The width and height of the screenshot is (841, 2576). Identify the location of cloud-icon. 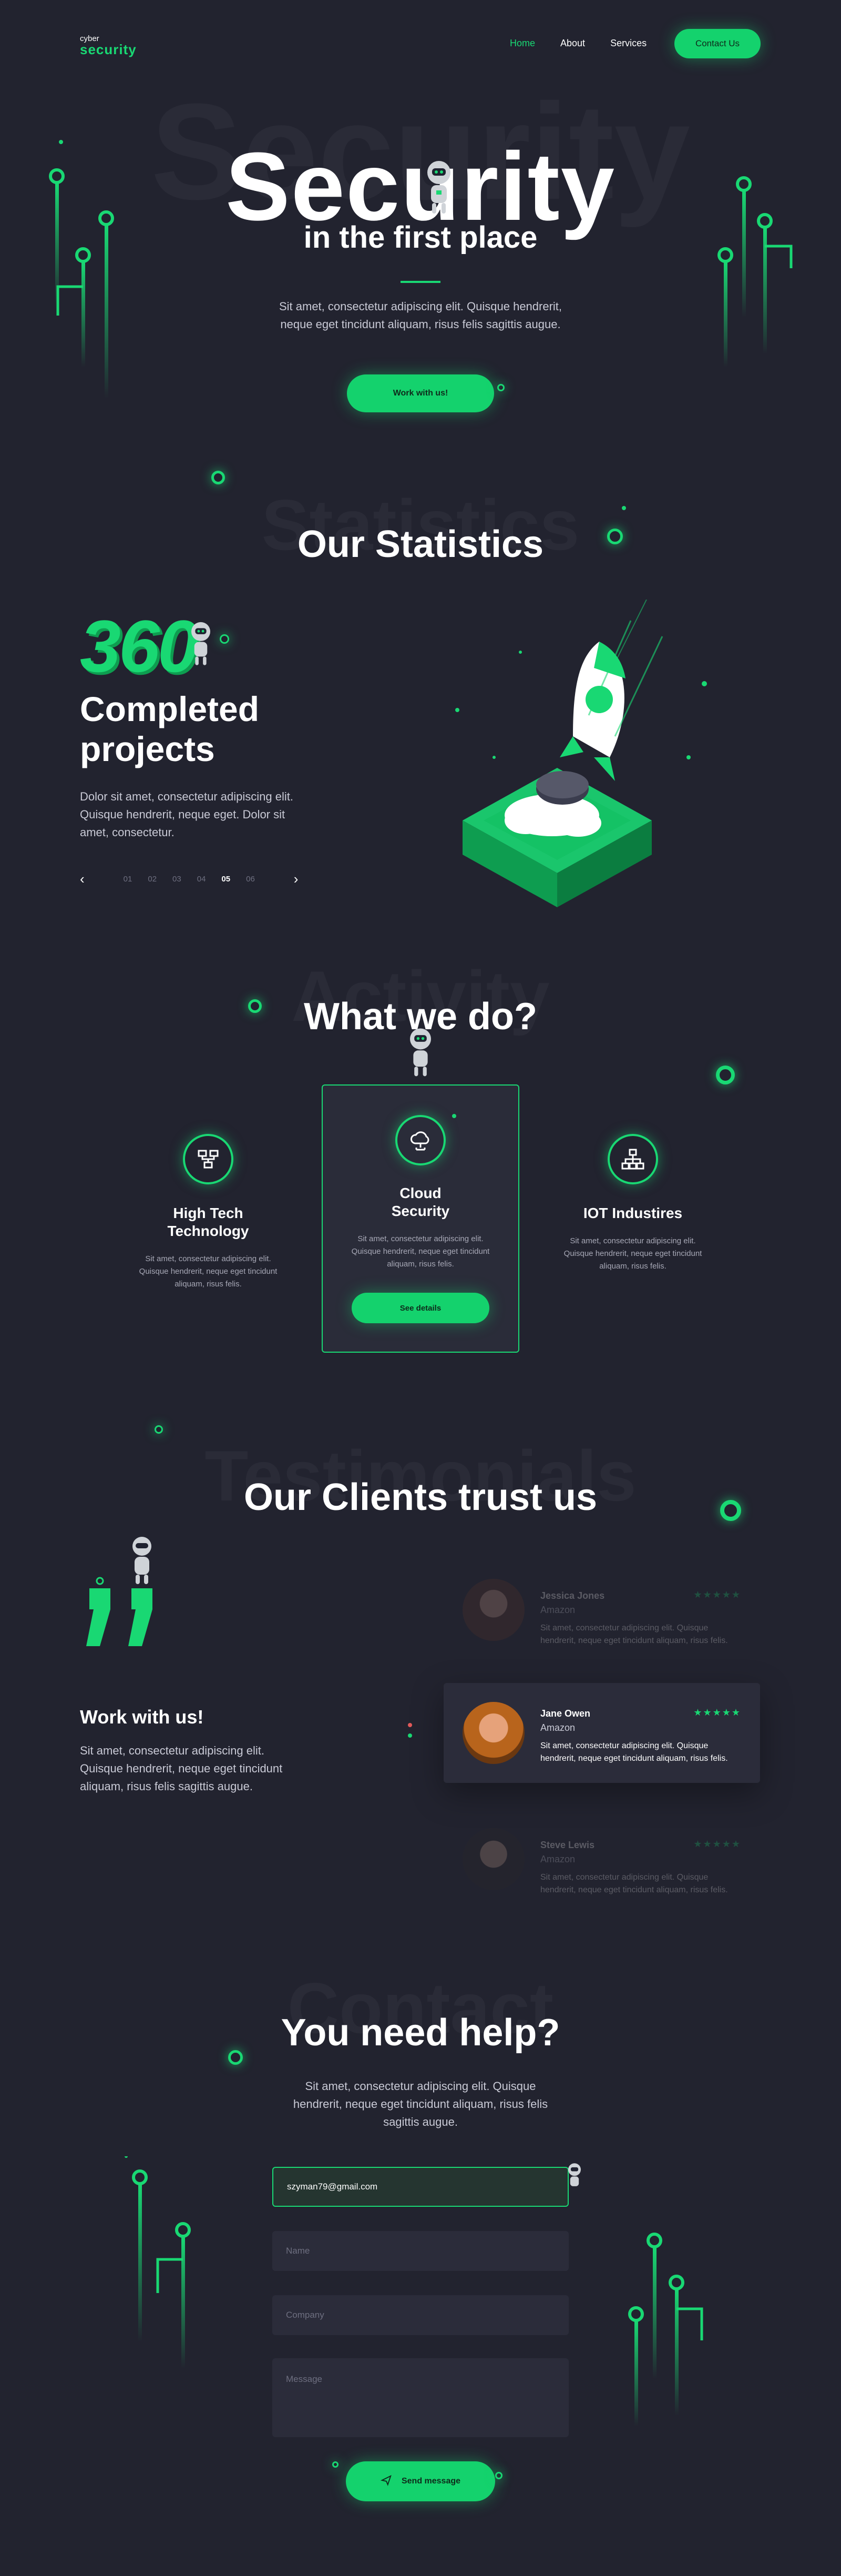
(420, 1140).